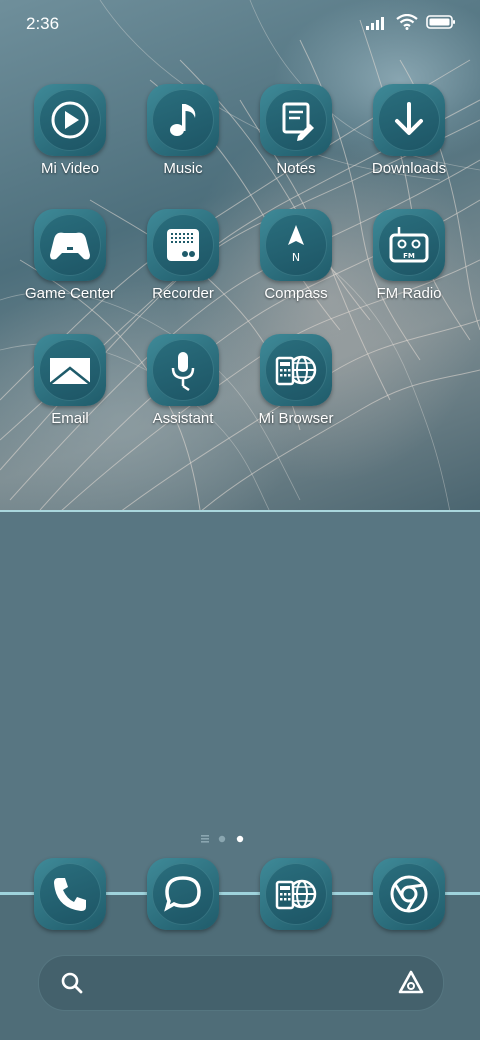  I want to click on app-fm-radio: FM FM Radio, so click(409, 255).